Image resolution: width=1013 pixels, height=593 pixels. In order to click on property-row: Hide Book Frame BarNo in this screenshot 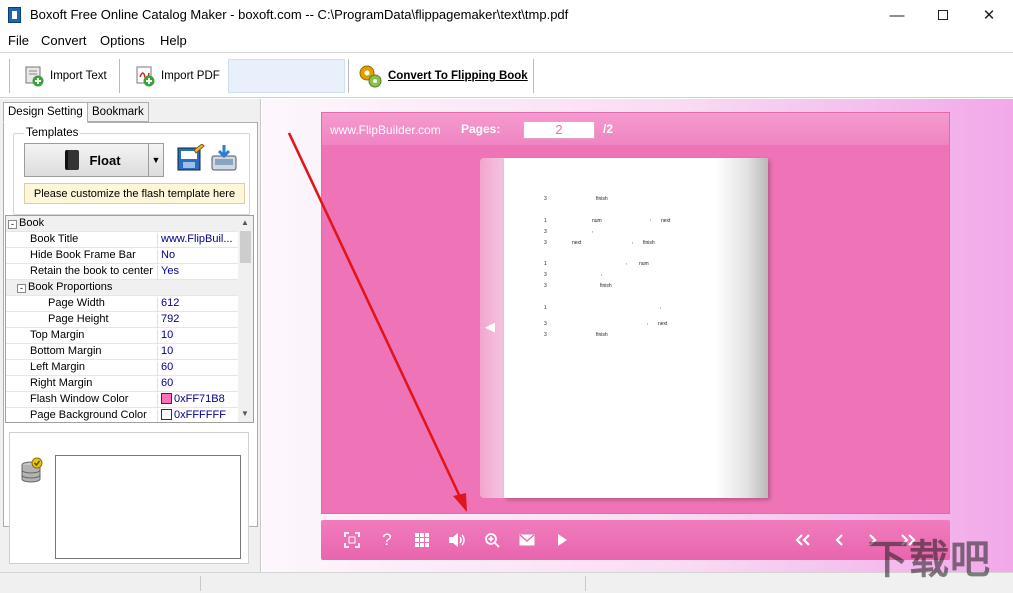, I will do `click(122, 256)`.